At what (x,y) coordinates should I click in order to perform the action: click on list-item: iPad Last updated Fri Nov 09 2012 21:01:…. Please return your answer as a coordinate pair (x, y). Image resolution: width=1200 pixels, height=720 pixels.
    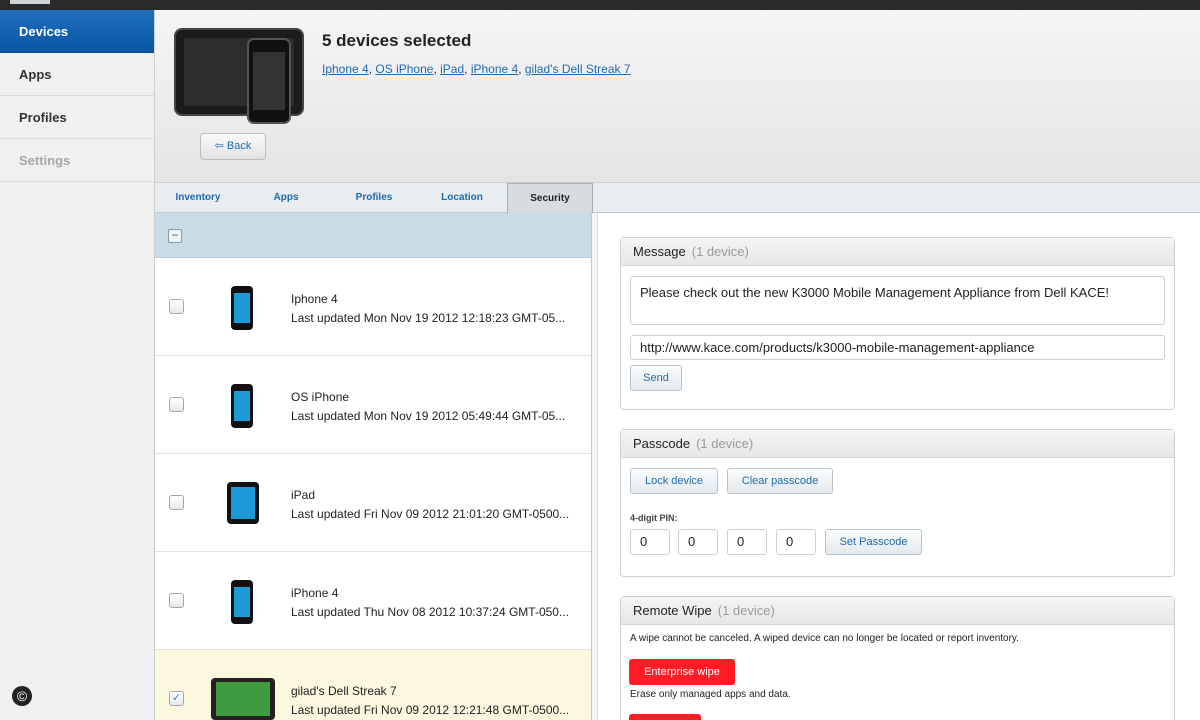
    Looking at the image, I should click on (373, 503).